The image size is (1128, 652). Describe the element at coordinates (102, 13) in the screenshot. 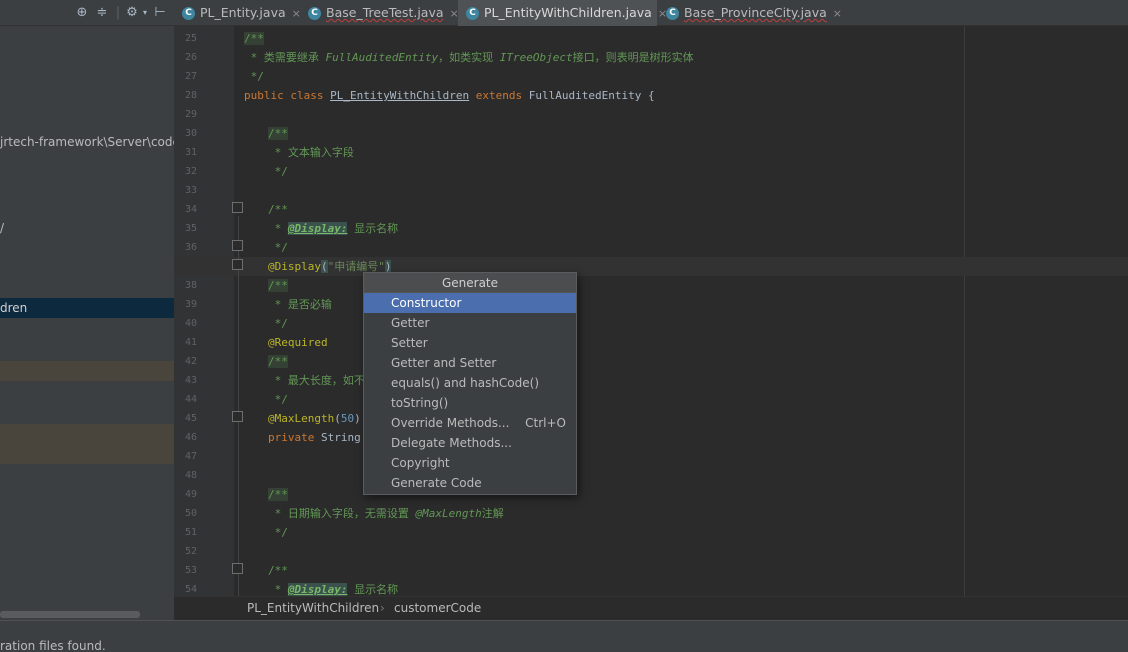

I see `collapse-all-icon: ≑` at that location.